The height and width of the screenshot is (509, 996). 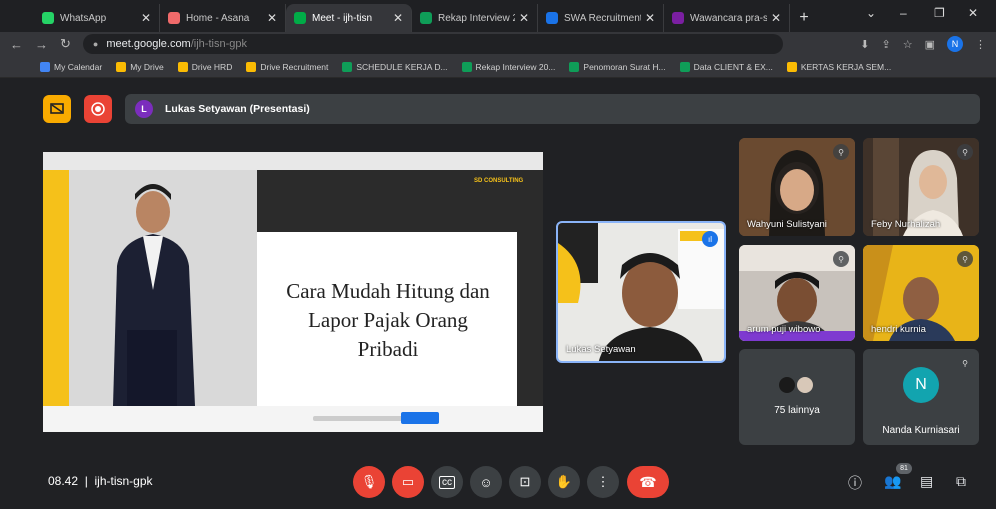 I want to click on slide-title-line-2: Lapor Pajak Orang, so click(x=388, y=319).